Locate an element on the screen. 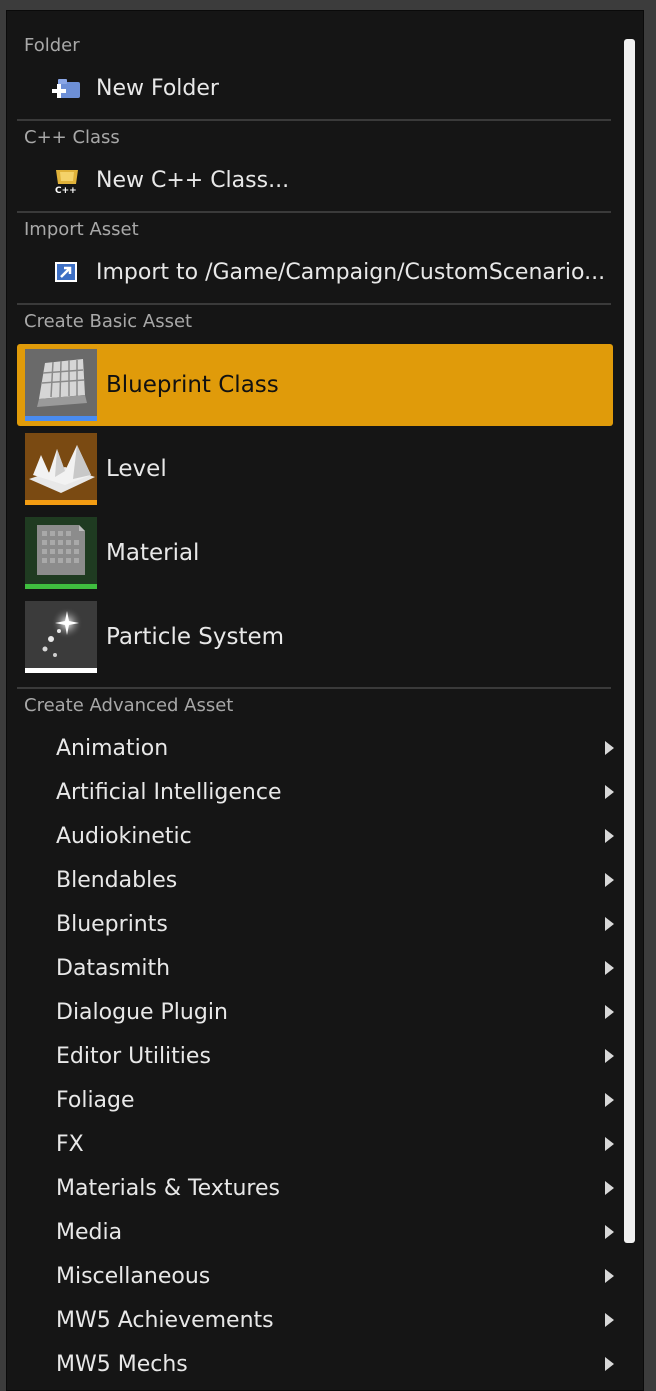 The height and width of the screenshot is (1391, 656). submenu-label: Datasmith is located at coordinates (113, 968).